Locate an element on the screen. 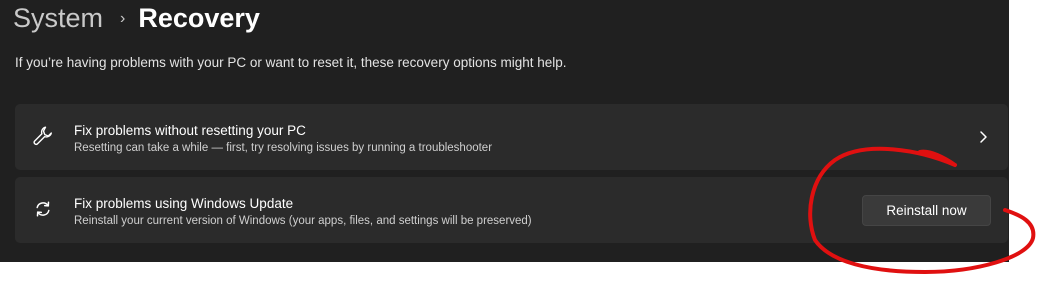  page-title: Recovery is located at coordinates (199, 17).